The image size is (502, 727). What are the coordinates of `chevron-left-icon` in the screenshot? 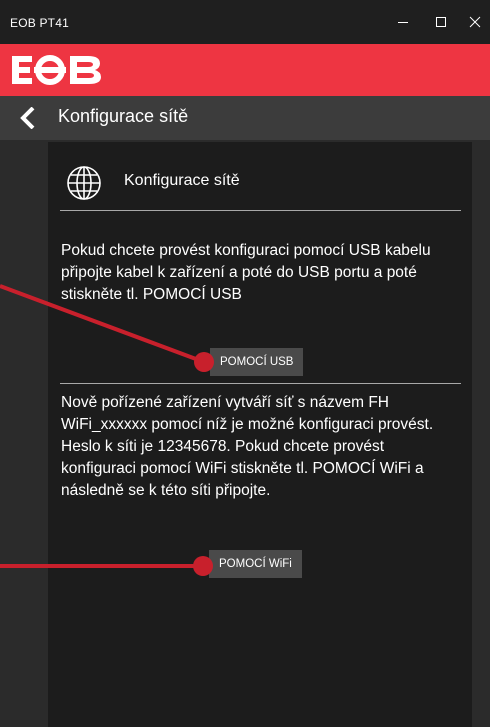 It's located at (27, 118).